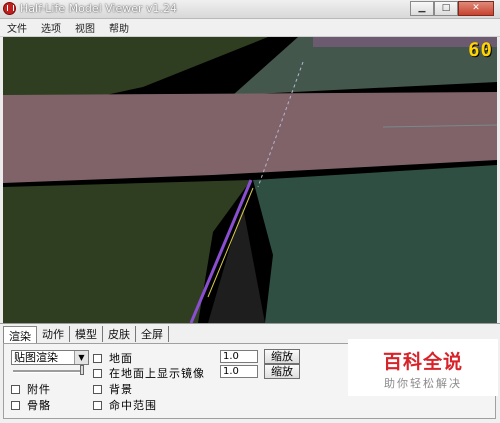  I want to click on mirror-option: 在地面上显示镜像, so click(153, 373).